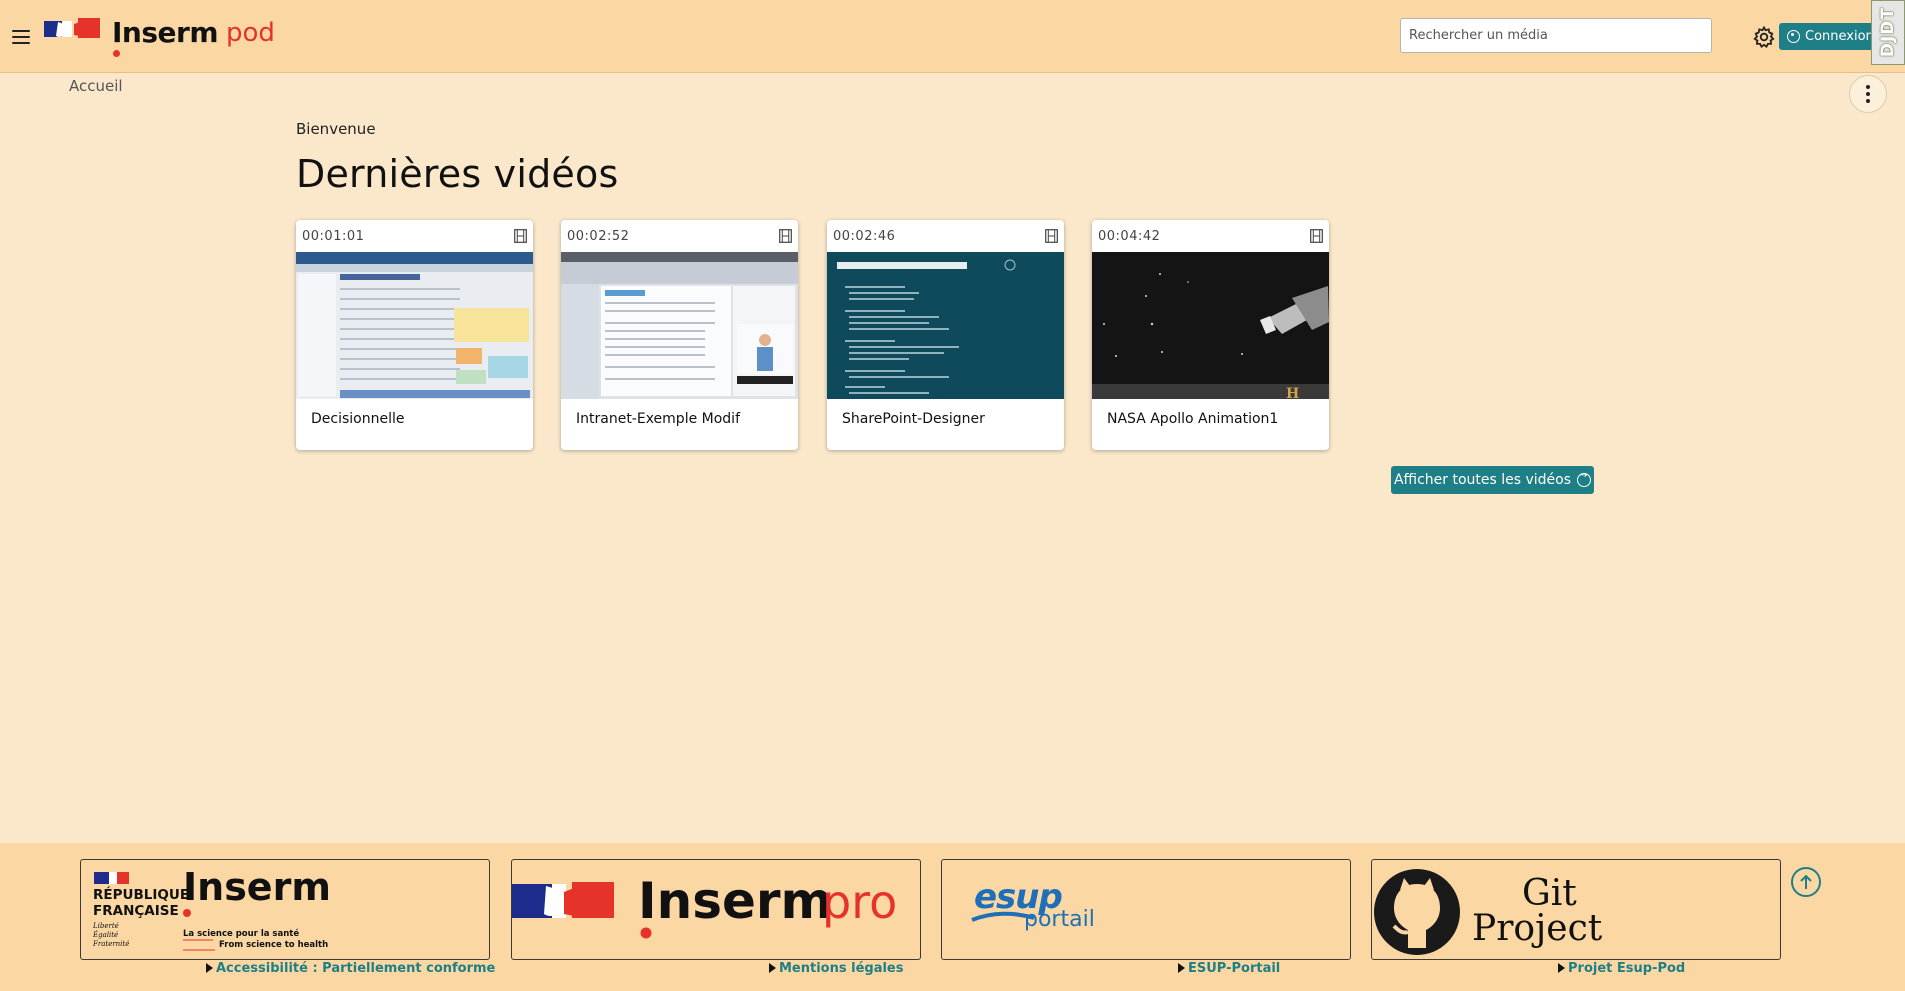 The width and height of the screenshot is (1905, 991). Describe the element at coordinates (1192, 419) in the screenshot. I see `video-title: NASA Apollo Animation1` at that location.